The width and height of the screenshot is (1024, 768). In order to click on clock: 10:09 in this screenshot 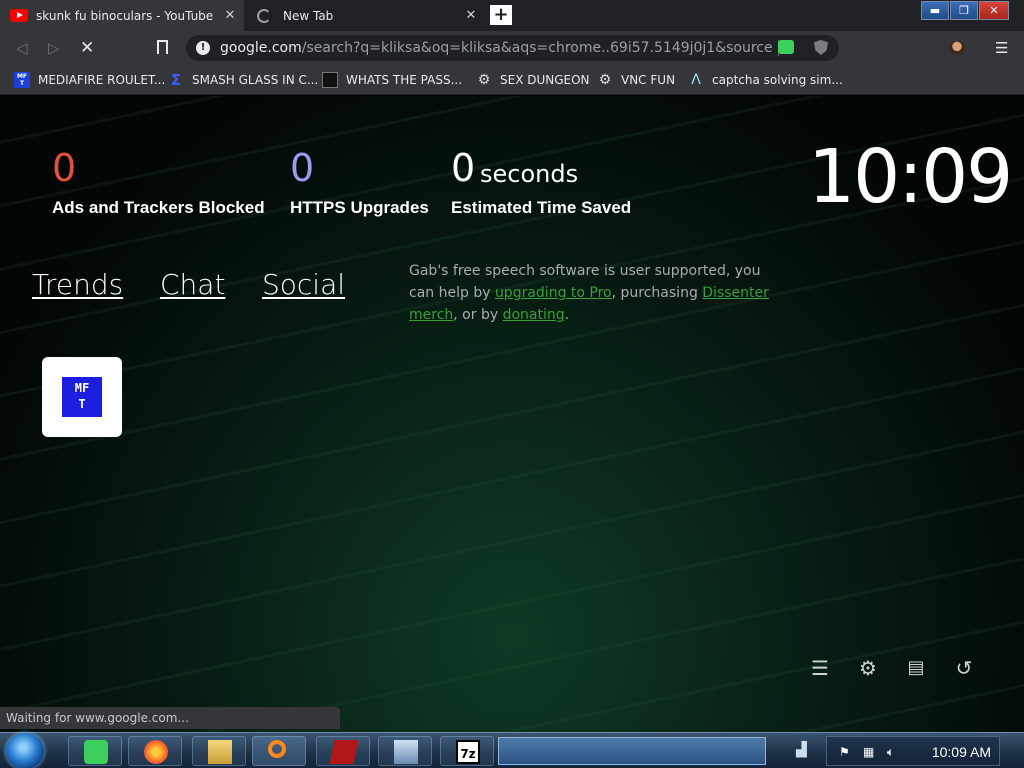, I will do `click(910, 177)`.